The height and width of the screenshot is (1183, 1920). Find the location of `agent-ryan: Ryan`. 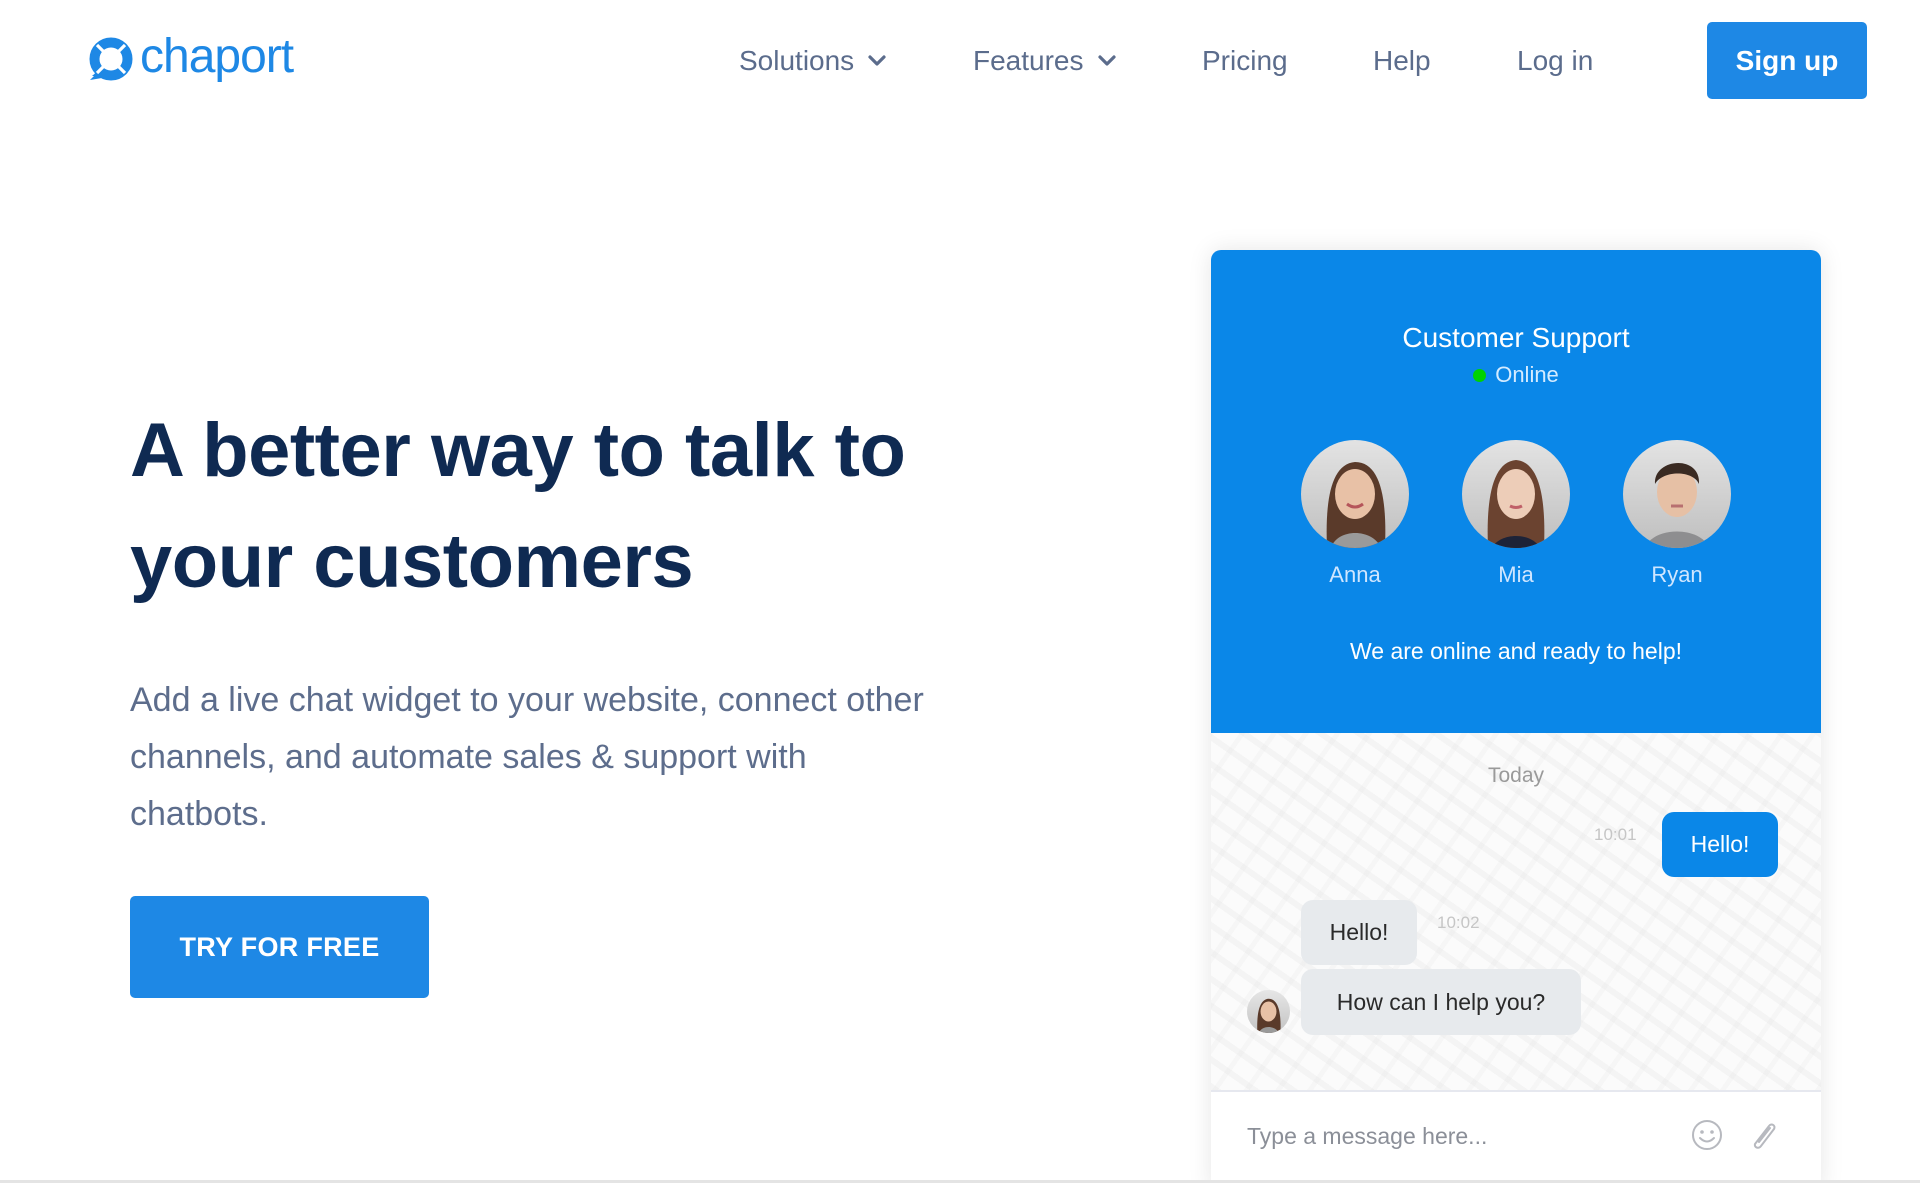

agent-ryan: Ryan is located at coordinates (1677, 514).